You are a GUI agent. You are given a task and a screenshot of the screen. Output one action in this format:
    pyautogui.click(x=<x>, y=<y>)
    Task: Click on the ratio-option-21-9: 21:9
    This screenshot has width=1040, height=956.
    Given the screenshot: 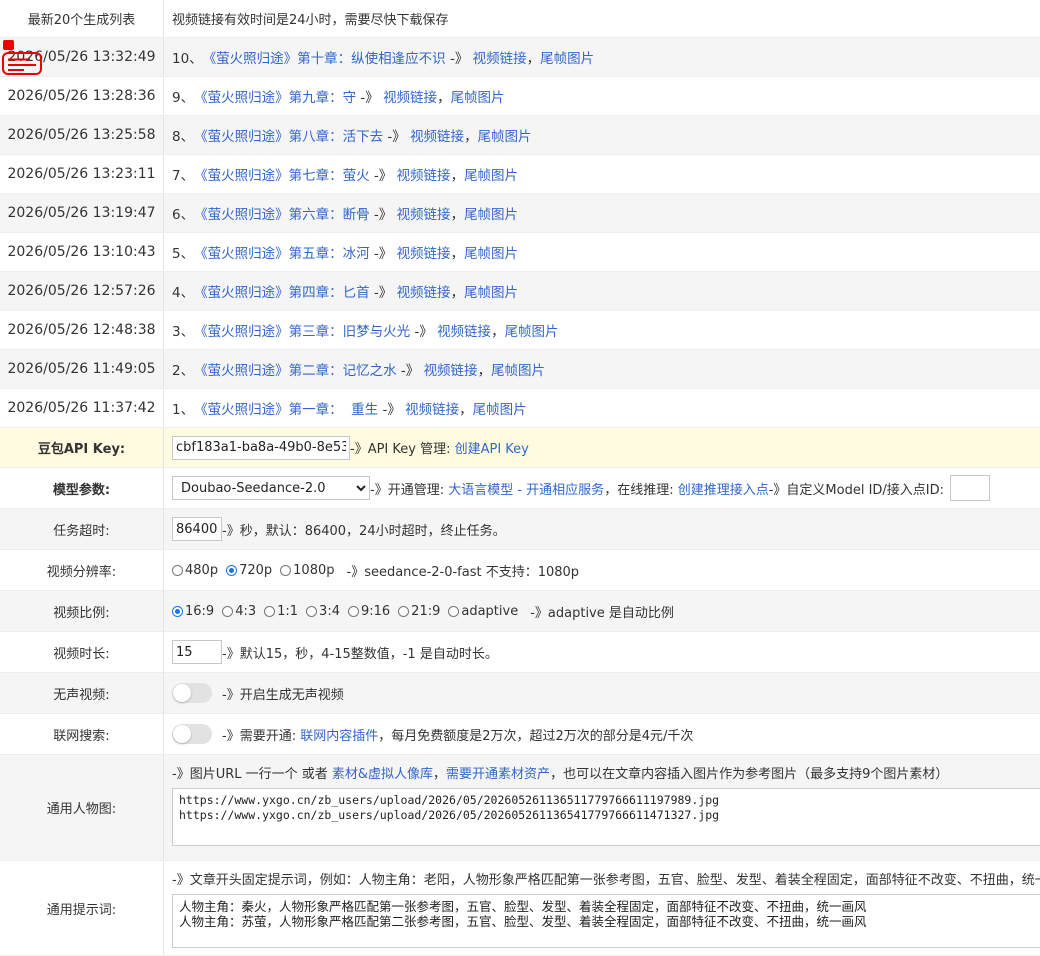 What is the action you would take?
    pyautogui.click(x=419, y=611)
    